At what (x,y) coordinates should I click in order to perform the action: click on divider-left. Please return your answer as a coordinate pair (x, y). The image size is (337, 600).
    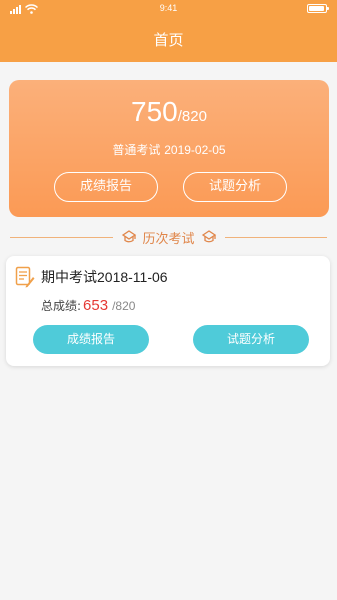
    Looking at the image, I should click on (61, 237).